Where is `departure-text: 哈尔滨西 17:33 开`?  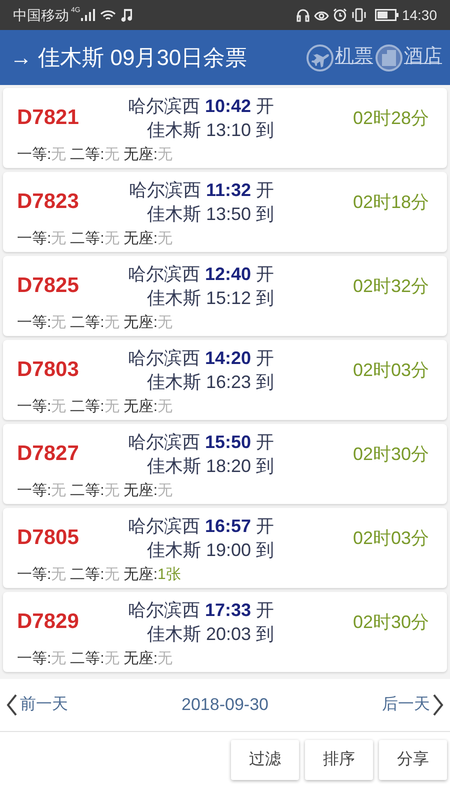 departure-text: 哈尔滨西 17:33 开 is located at coordinates (201, 610).